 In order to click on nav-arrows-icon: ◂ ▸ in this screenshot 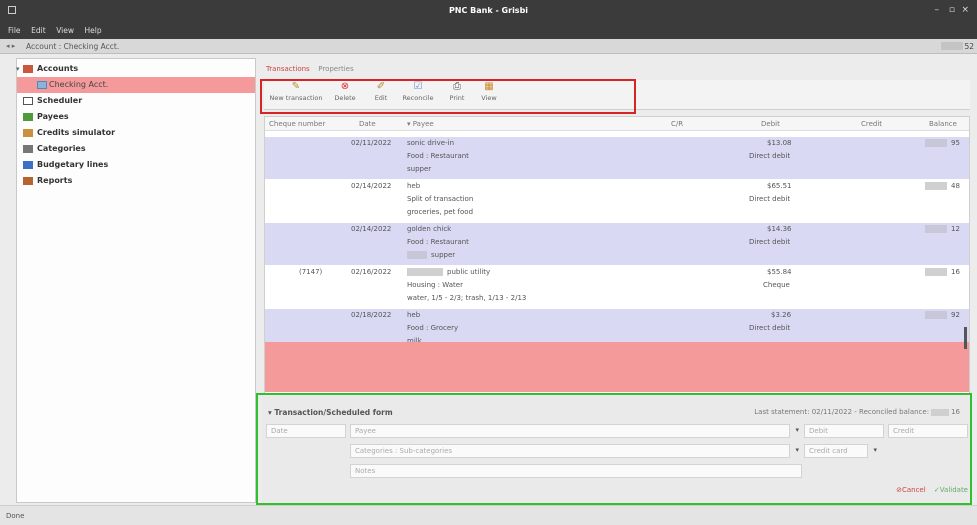, I will do `click(10, 46)`.